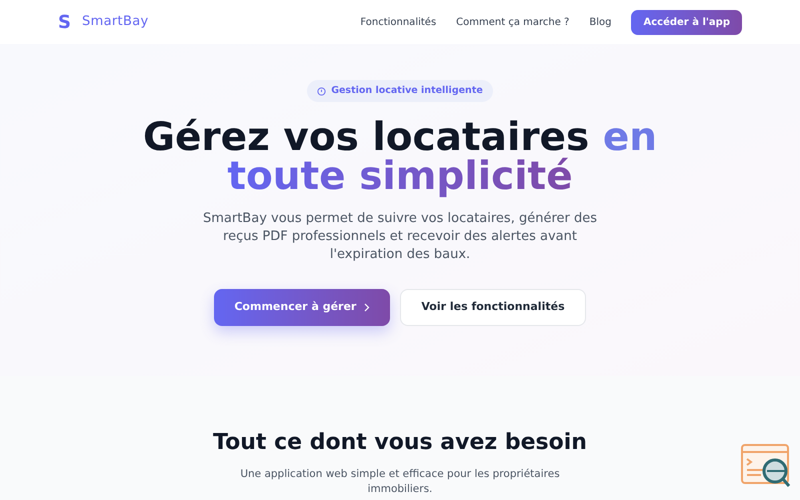 The width and height of the screenshot is (800, 500). I want to click on nav-link: Fonctionnalités, so click(398, 22).